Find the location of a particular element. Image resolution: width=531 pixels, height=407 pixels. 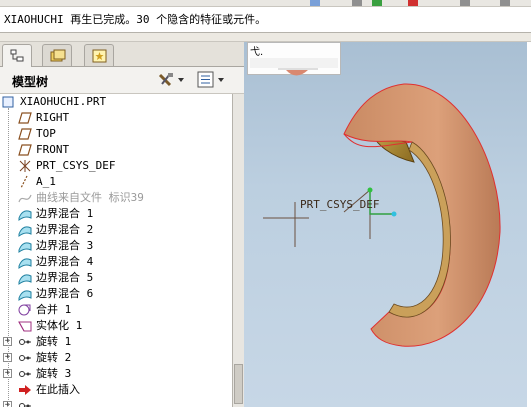

viewport-edge is located at coordinates (529, 224).